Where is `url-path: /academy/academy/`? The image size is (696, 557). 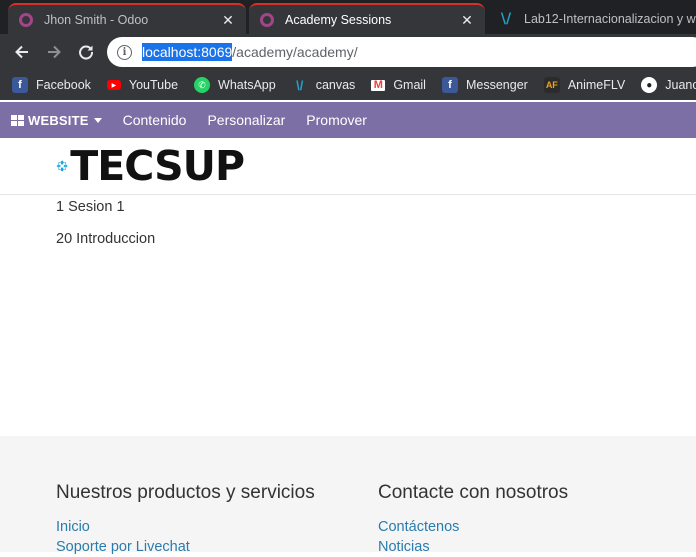
url-path: /academy/academy/ is located at coordinates (295, 52).